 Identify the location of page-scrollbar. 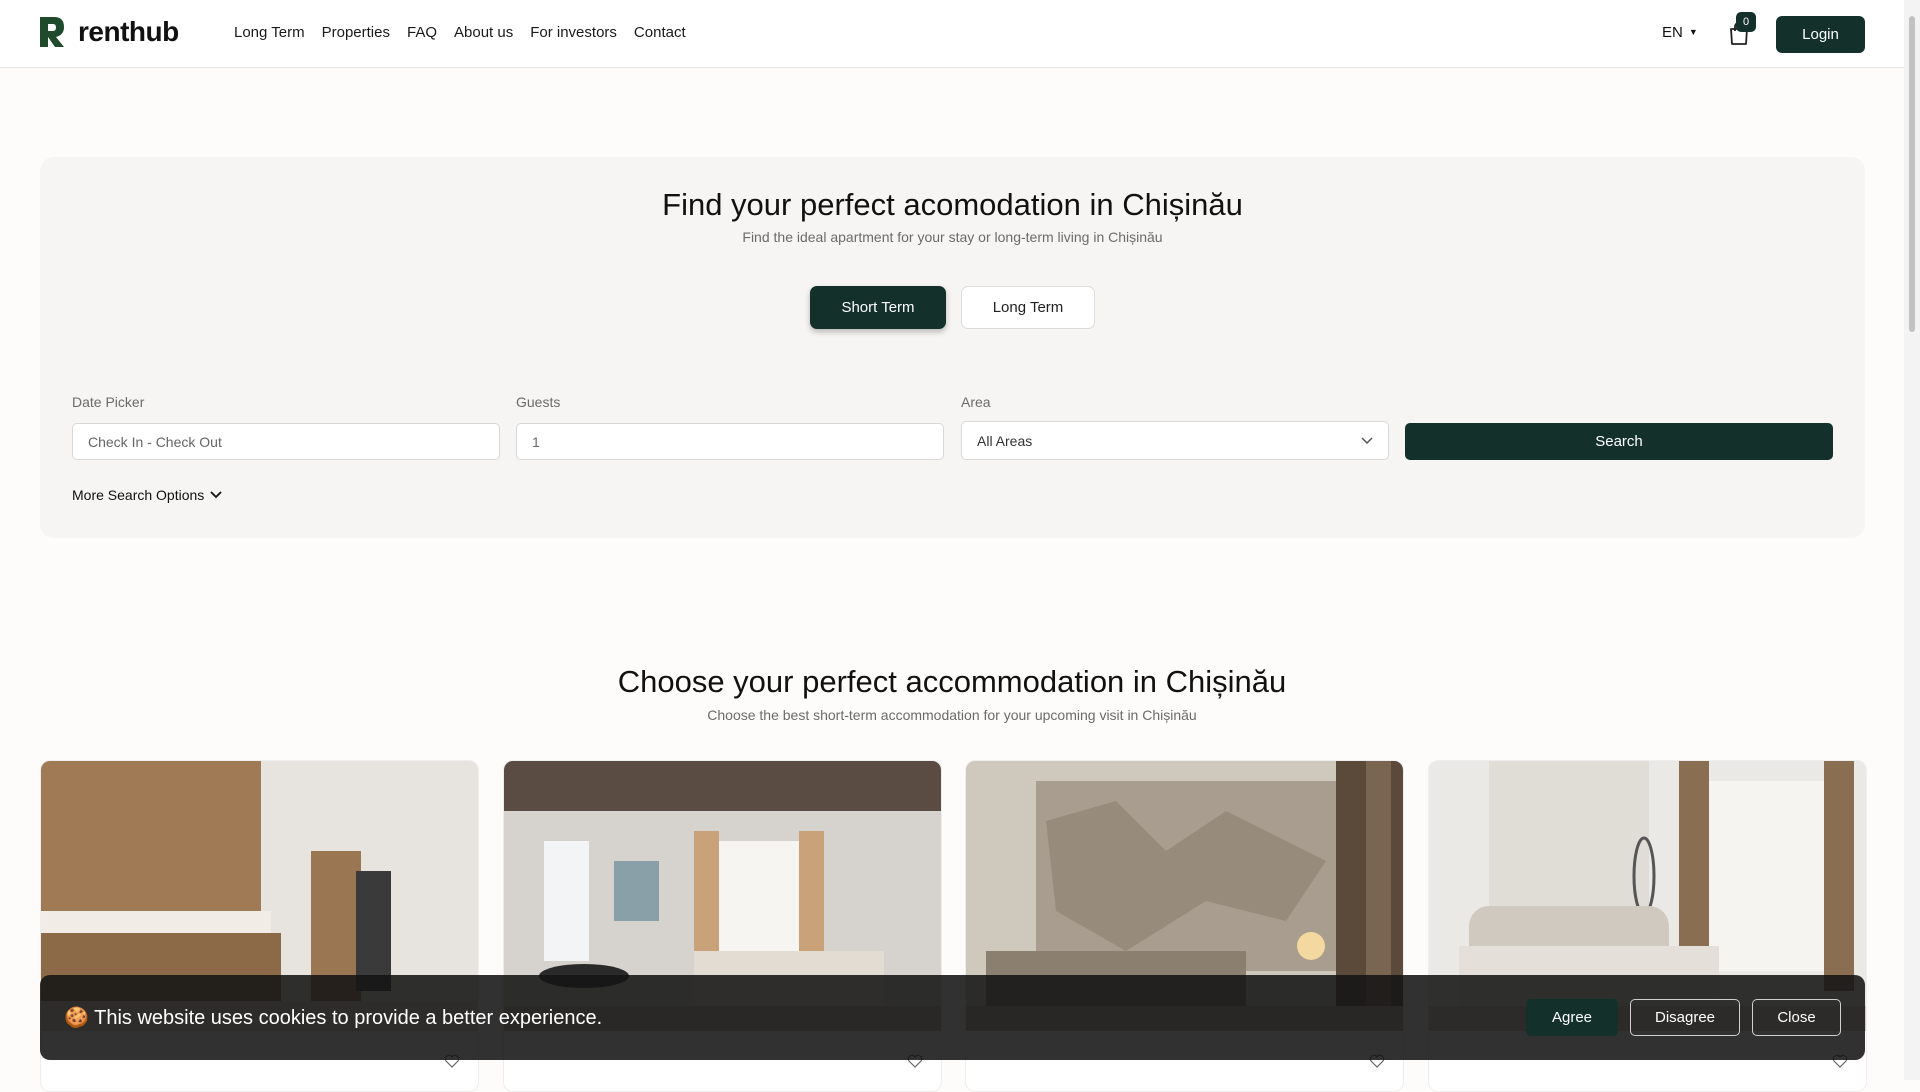
(1912, 540).